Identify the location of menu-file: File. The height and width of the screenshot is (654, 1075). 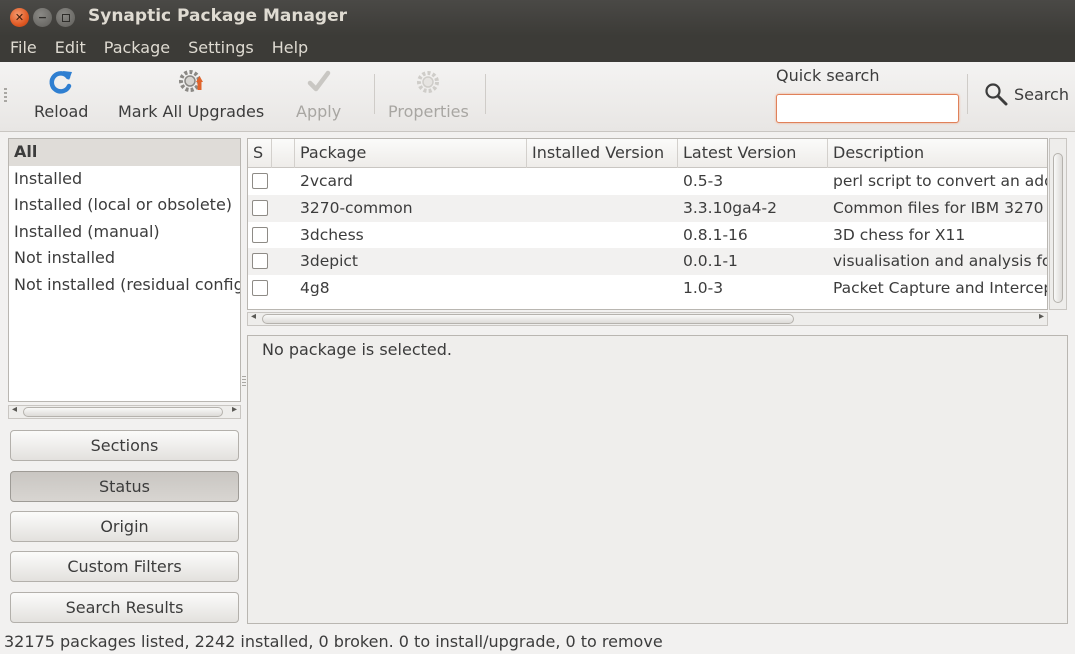
(22, 49).